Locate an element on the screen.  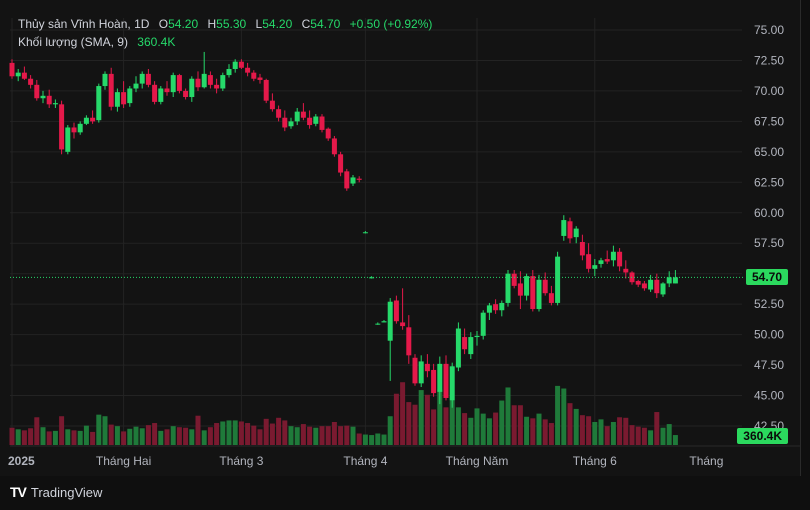
high-label: H is located at coordinates (212, 24).